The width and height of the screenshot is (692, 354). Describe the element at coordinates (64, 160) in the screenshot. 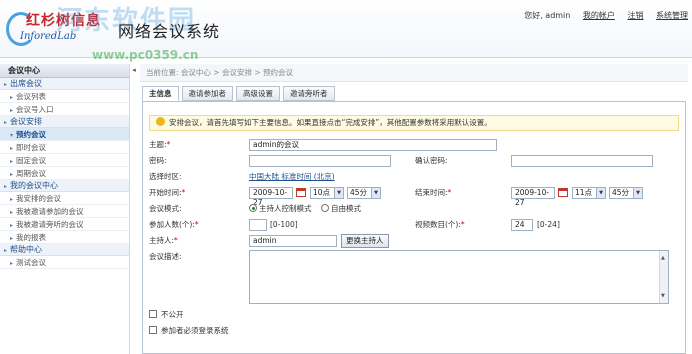

I see `sidebar-item-fixed-meeting: ▸ 固定会议` at that location.